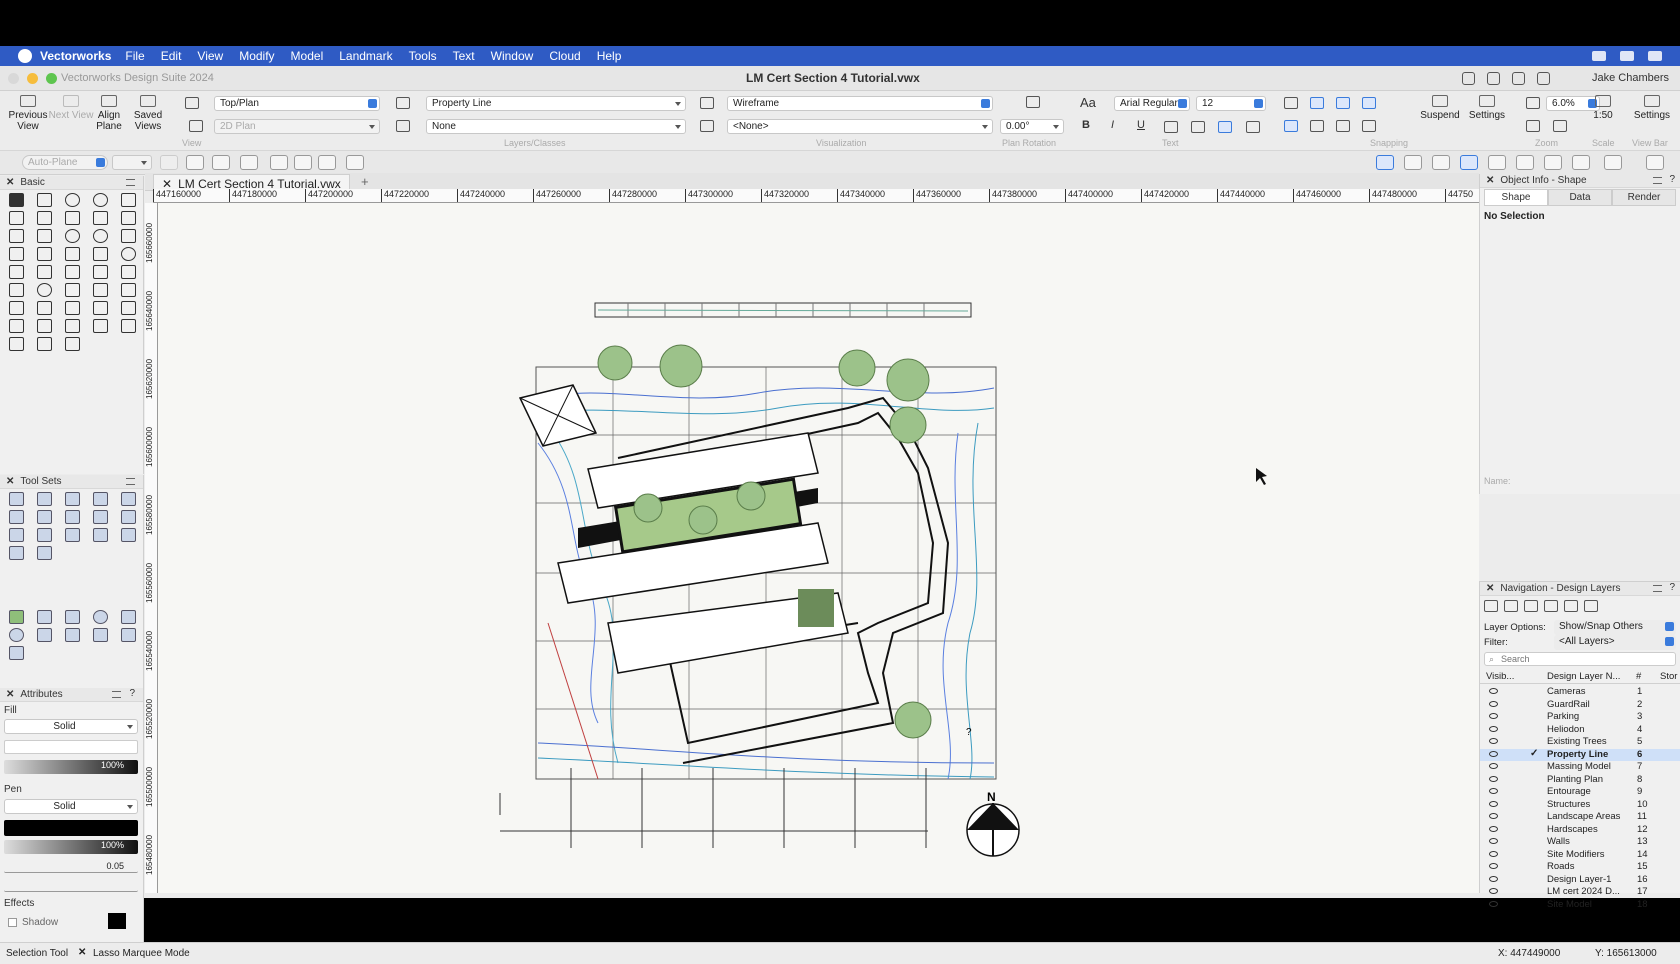 The image size is (1680, 964). What do you see at coordinates (1580, 197) in the screenshot?
I see `tab-data: Data` at bounding box center [1580, 197].